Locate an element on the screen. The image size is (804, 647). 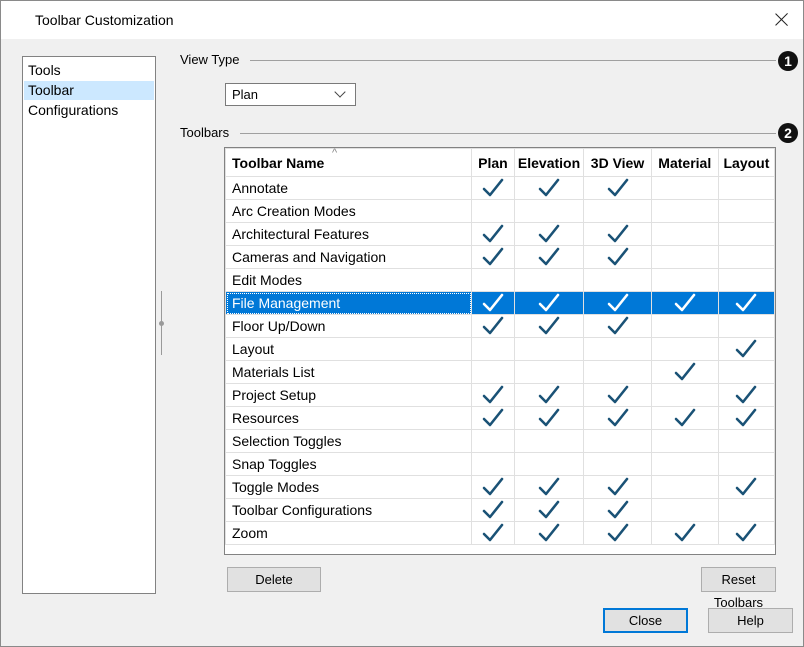
column-header-elevation: Elevation is located at coordinates (549, 162).